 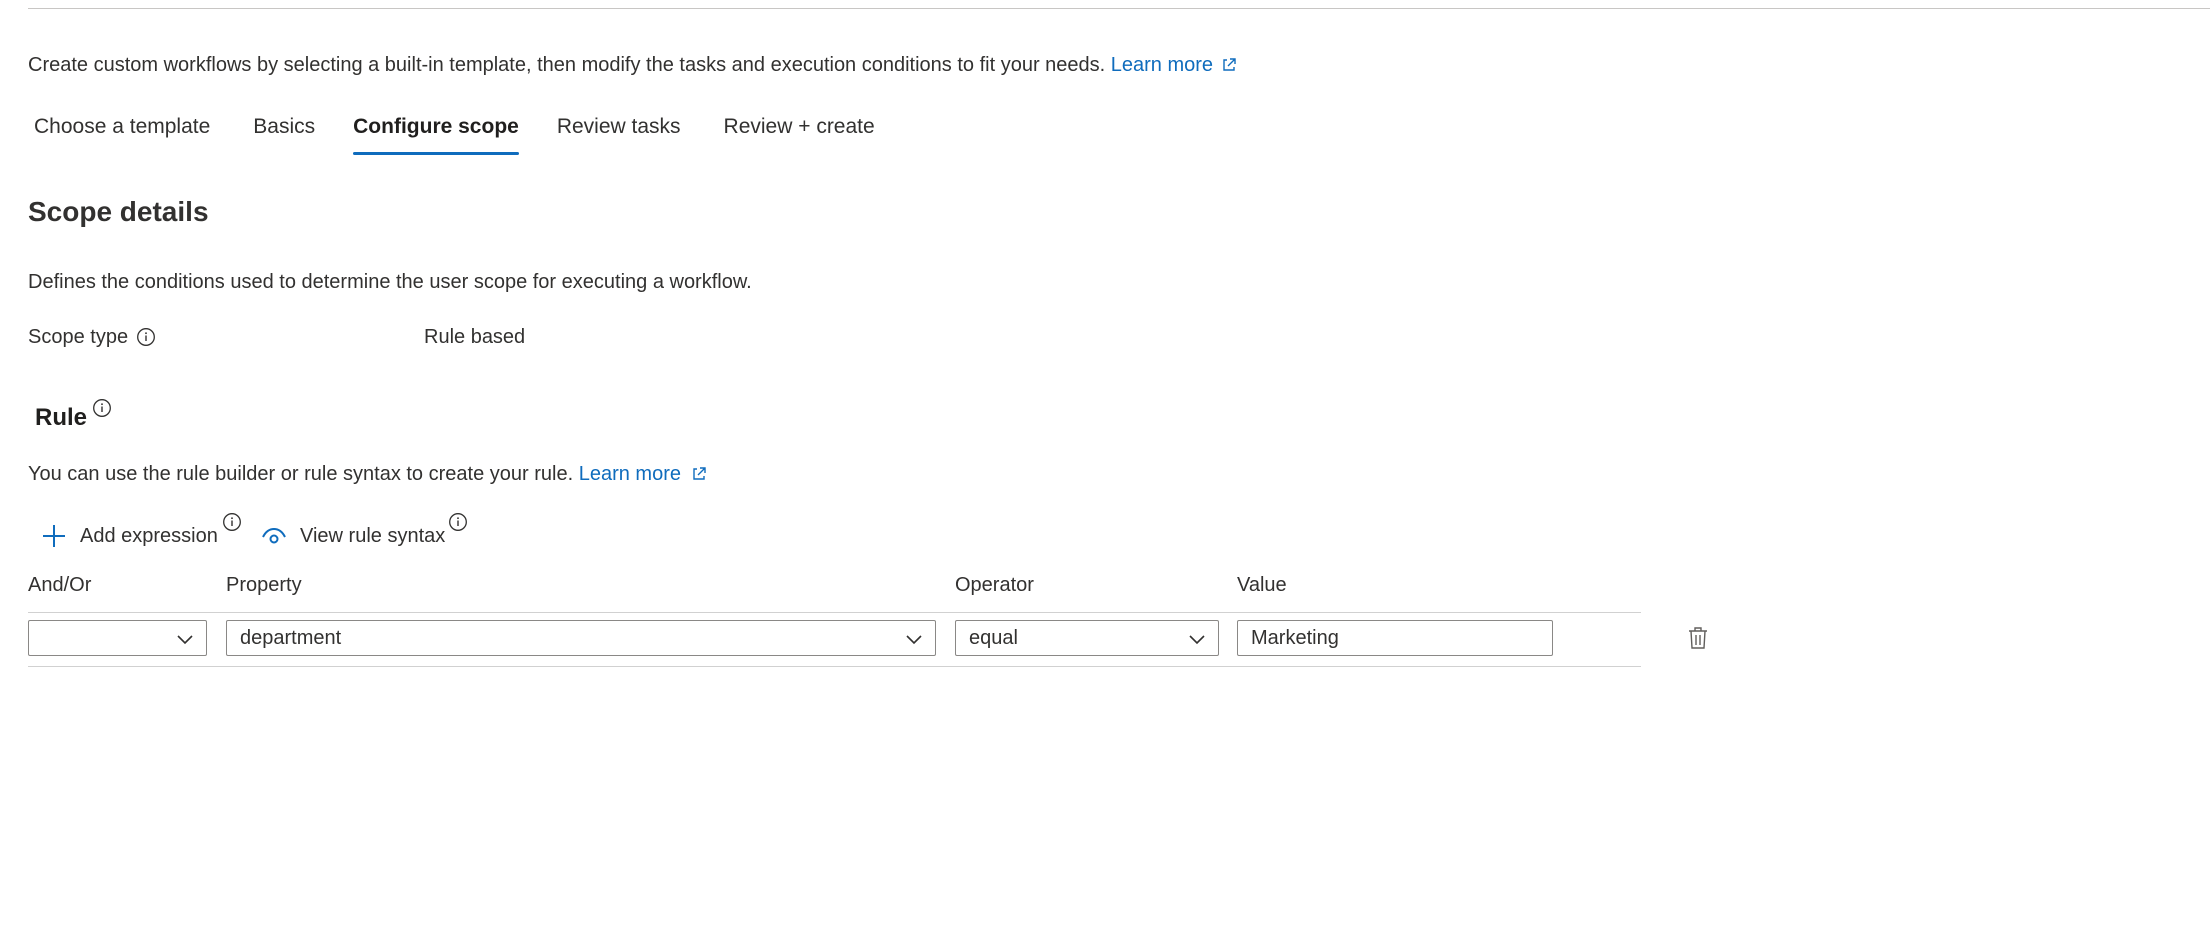 I want to click on and-or-dropdown, so click(x=117, y=638).